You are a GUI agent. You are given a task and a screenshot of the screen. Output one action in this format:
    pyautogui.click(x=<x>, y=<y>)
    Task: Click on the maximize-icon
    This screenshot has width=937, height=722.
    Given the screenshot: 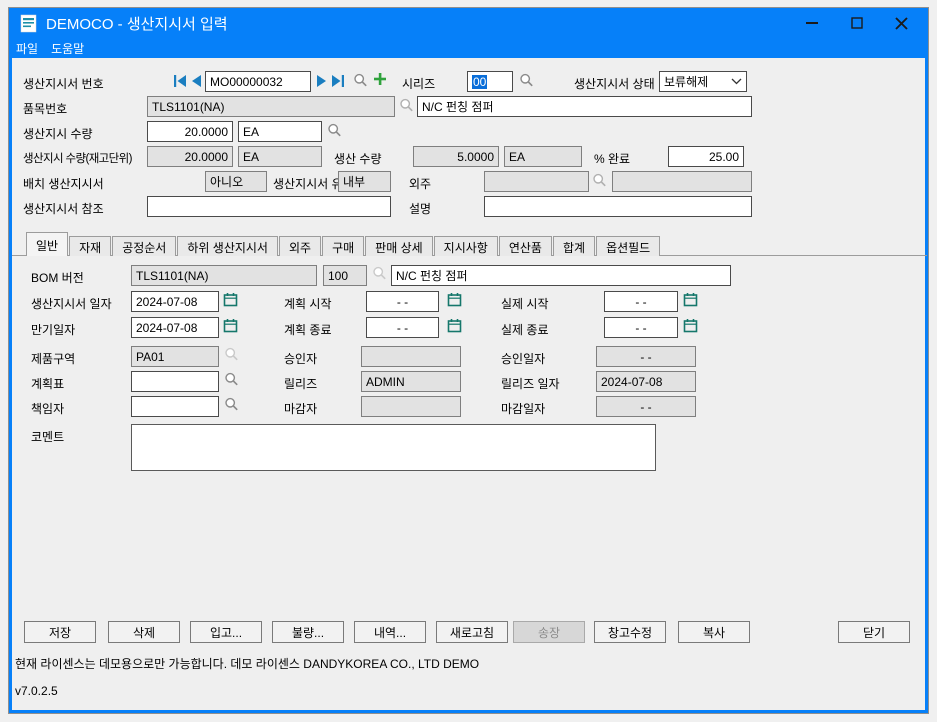 What is the action you would take?
    pyautogui.click(x=856, y=23)
    